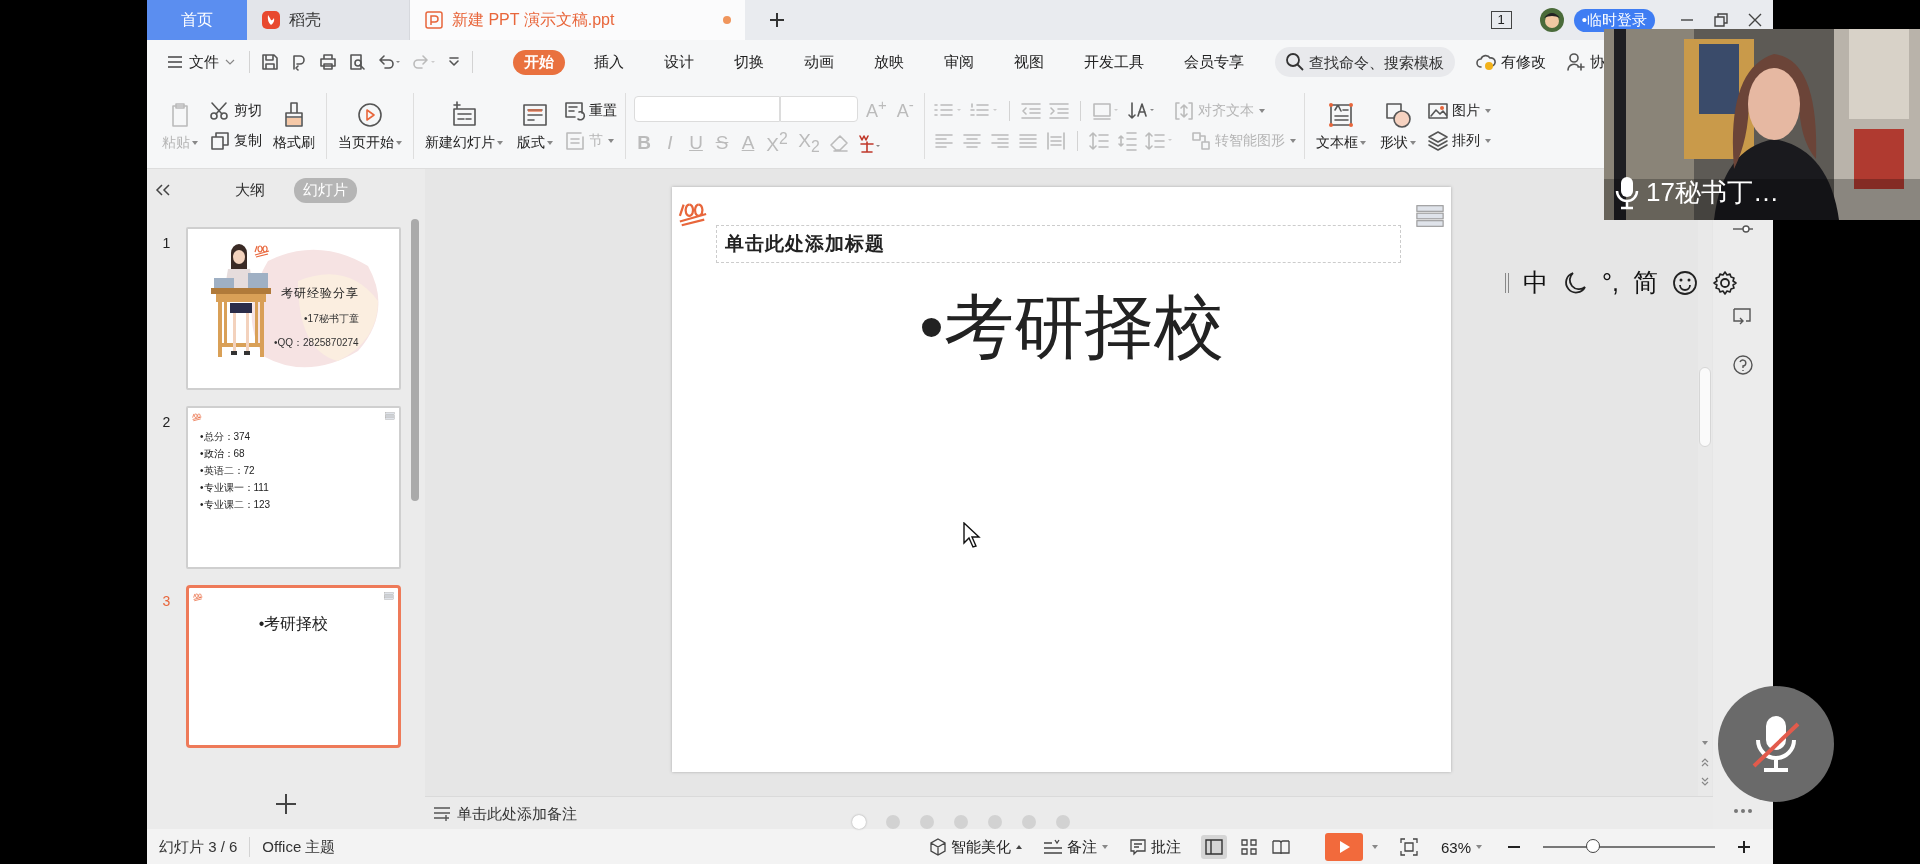  Describe the element at coordinates (1744, 847) in the screenshot. I see `zoom-in-icon` at that location.